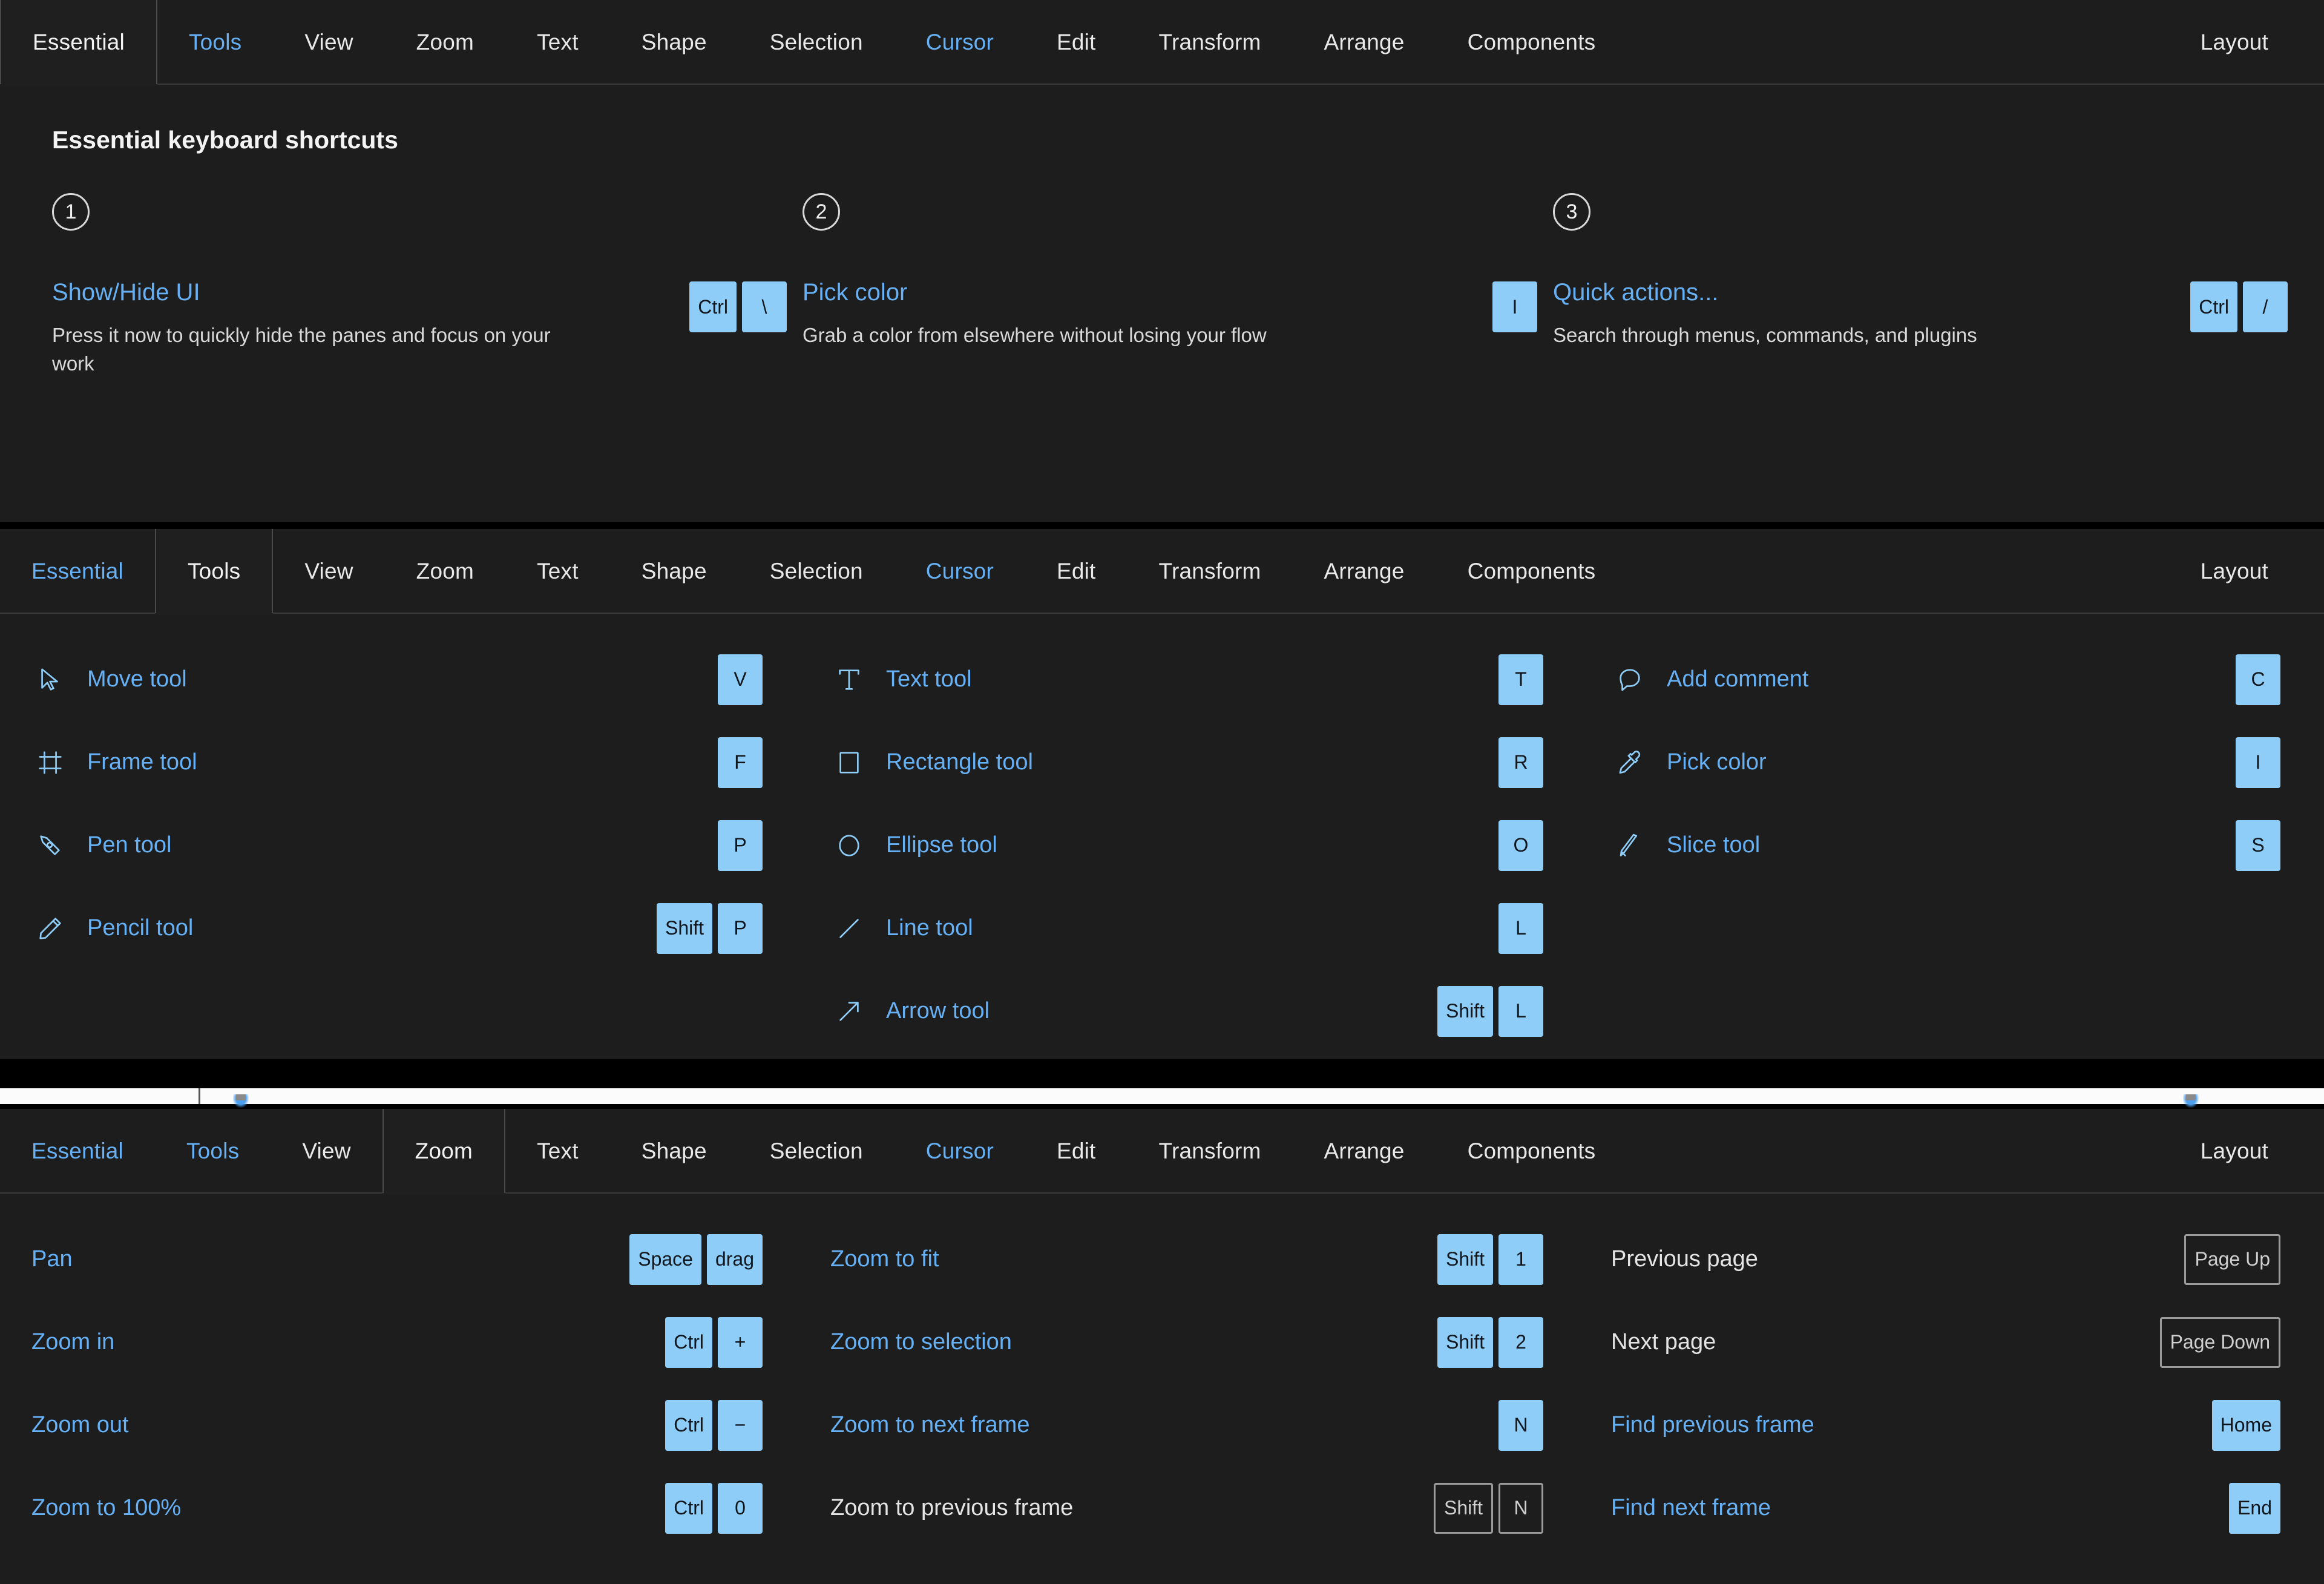  Describe the element at coordinates (241, 1101) in the screenshot. I see `separator-handle-left` at that location.